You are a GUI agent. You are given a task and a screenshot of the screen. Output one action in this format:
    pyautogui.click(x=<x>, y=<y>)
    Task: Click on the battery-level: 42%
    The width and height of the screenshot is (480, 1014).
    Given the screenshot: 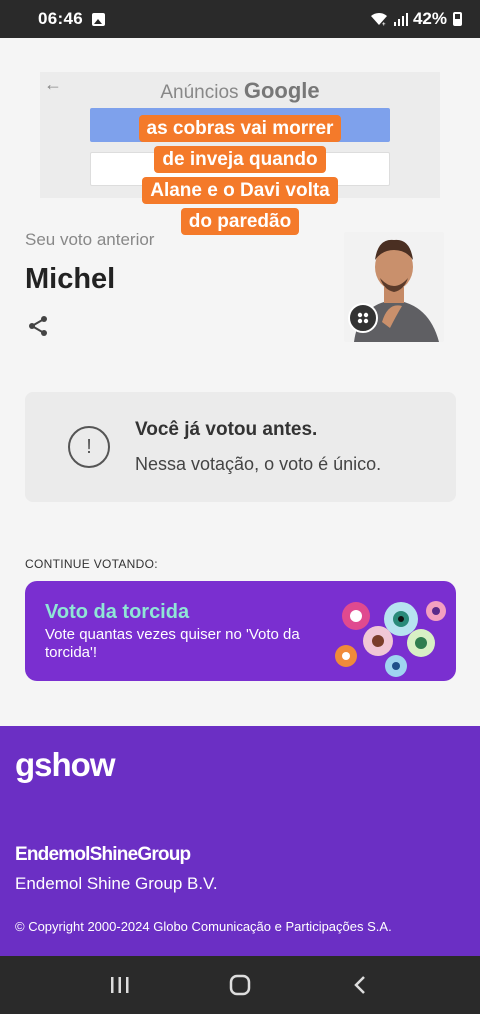 What is the action you would take?
    pyautogui.click(x=429, y=18)
    